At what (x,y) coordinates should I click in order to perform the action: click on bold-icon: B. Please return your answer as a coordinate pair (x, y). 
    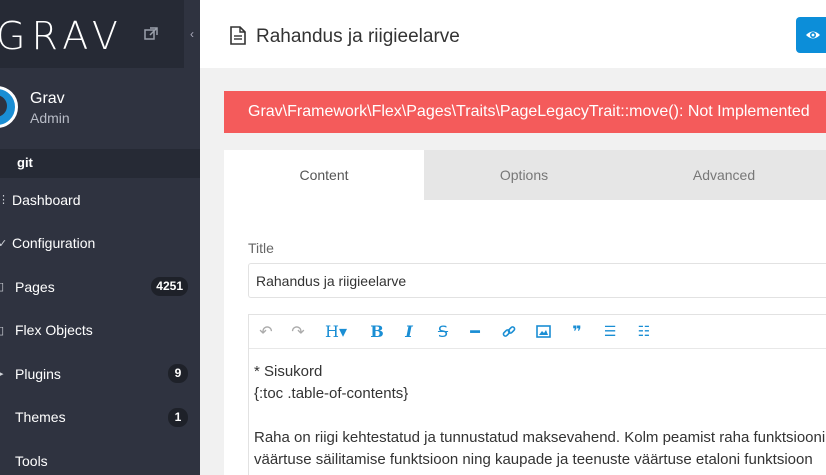
    Looking at the image, I should click on (377, 332).